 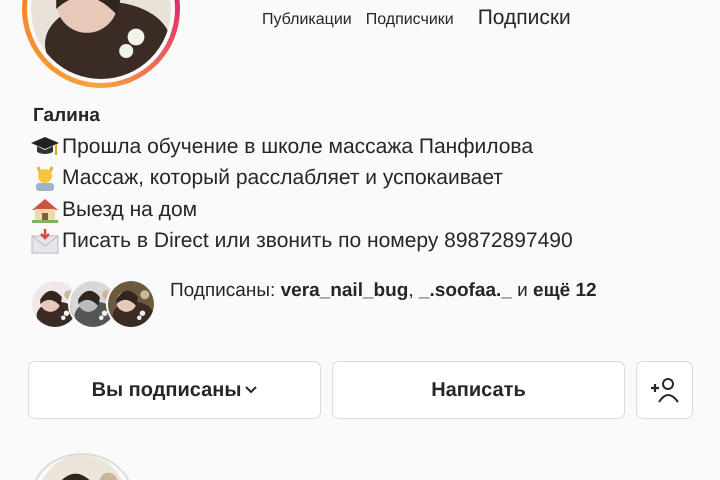 I want to click on profile-name: Галина, so click(x=67, y=116).